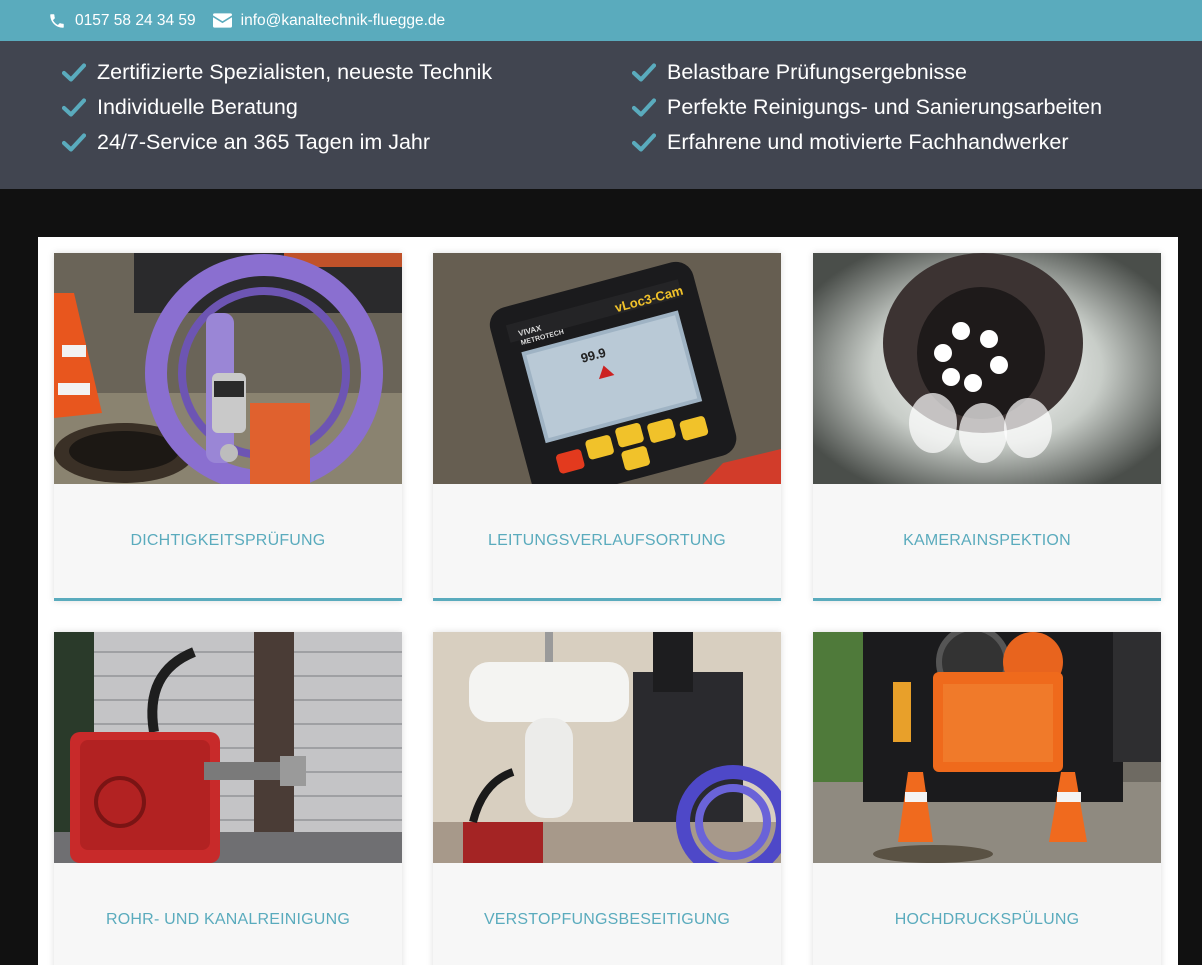  I want to click on service-image-cable-locator: VIVAX METROTECH vLoc3-Cam 99.9, so click(607, 368).